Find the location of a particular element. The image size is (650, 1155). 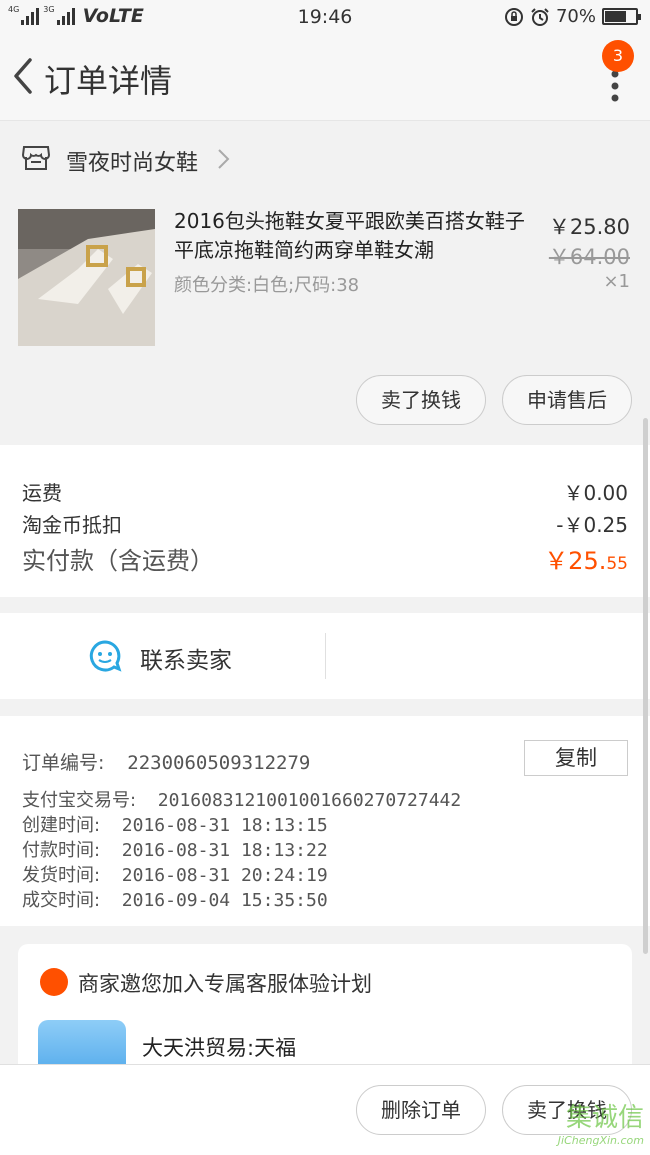

alarm-icon is located at coordinates (540, 16).